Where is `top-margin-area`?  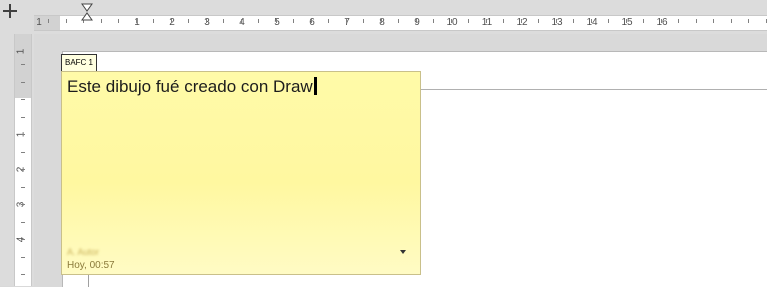 top-margin-area is located at coordinates (23, 66).